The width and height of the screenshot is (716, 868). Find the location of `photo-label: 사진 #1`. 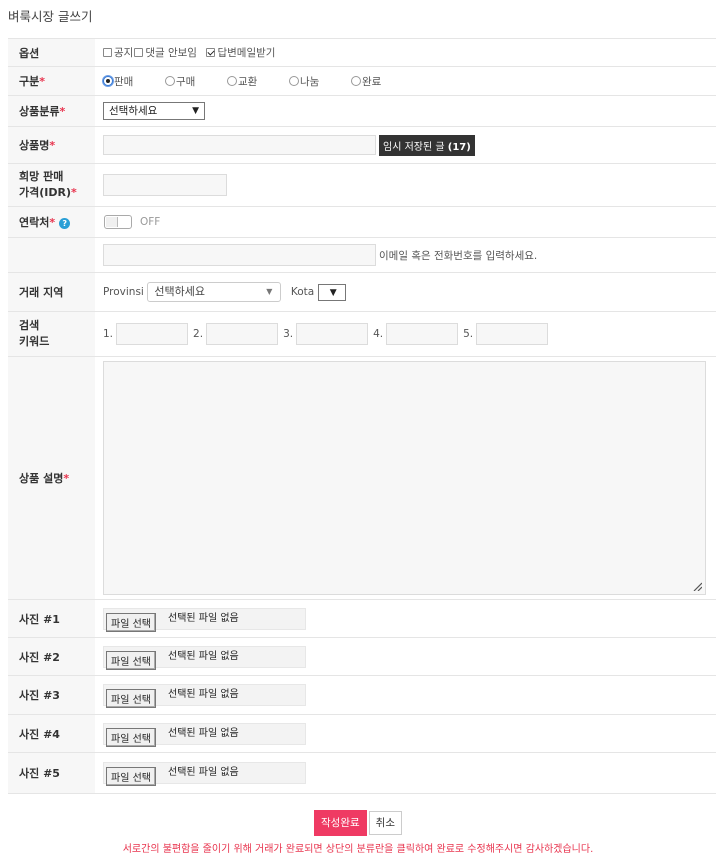

photo-label: 사진 #1 is located at coordinates (51, 618).